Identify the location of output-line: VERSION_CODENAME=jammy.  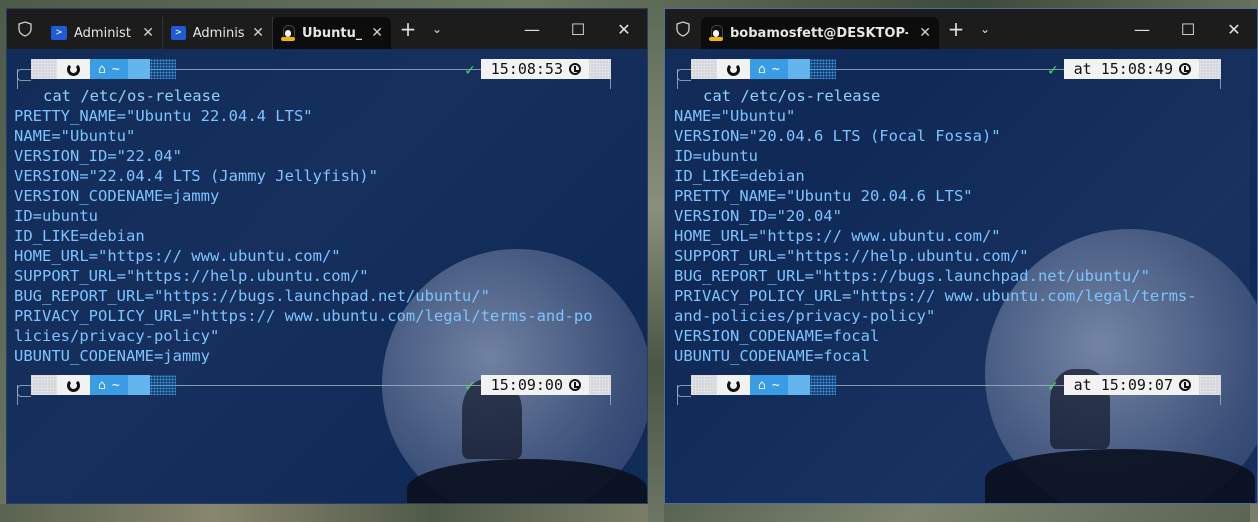
(117, 196).